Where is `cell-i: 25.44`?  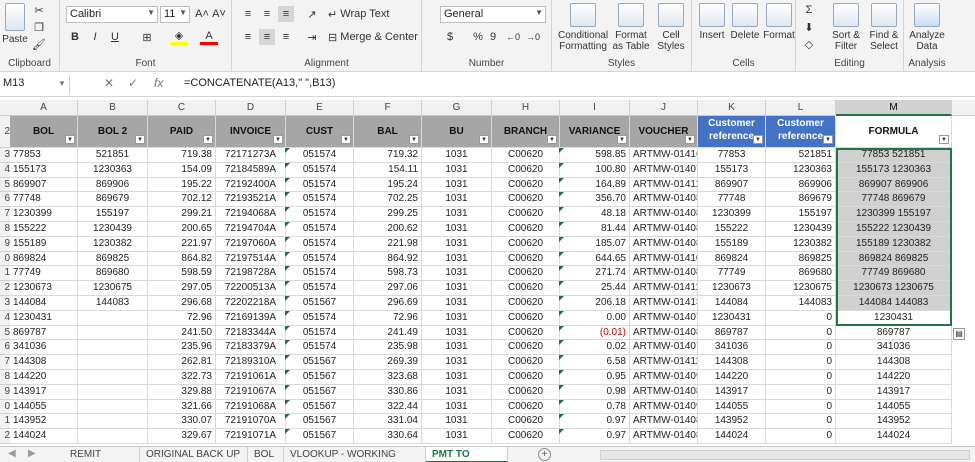 cell-i: 25.44 is located at coordinates (595, 288).